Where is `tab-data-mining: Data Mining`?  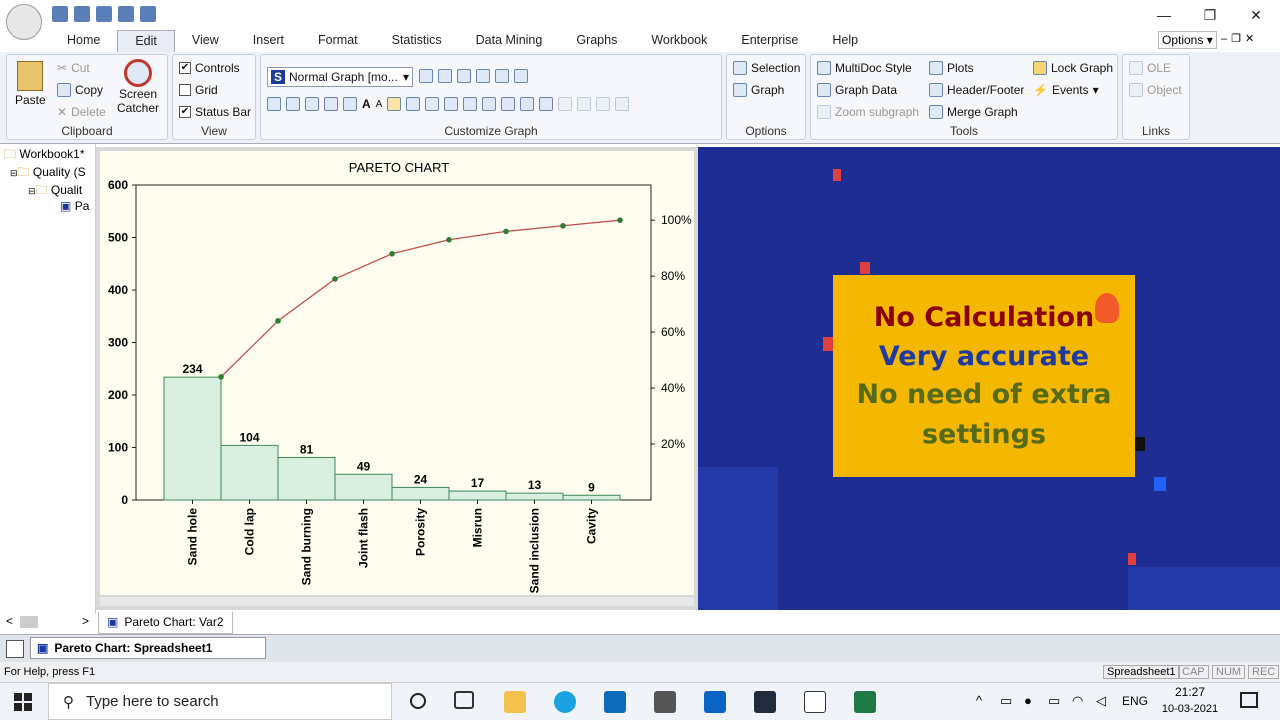
tab-data-mining: Data Mining is located at coordinates (509, 41).